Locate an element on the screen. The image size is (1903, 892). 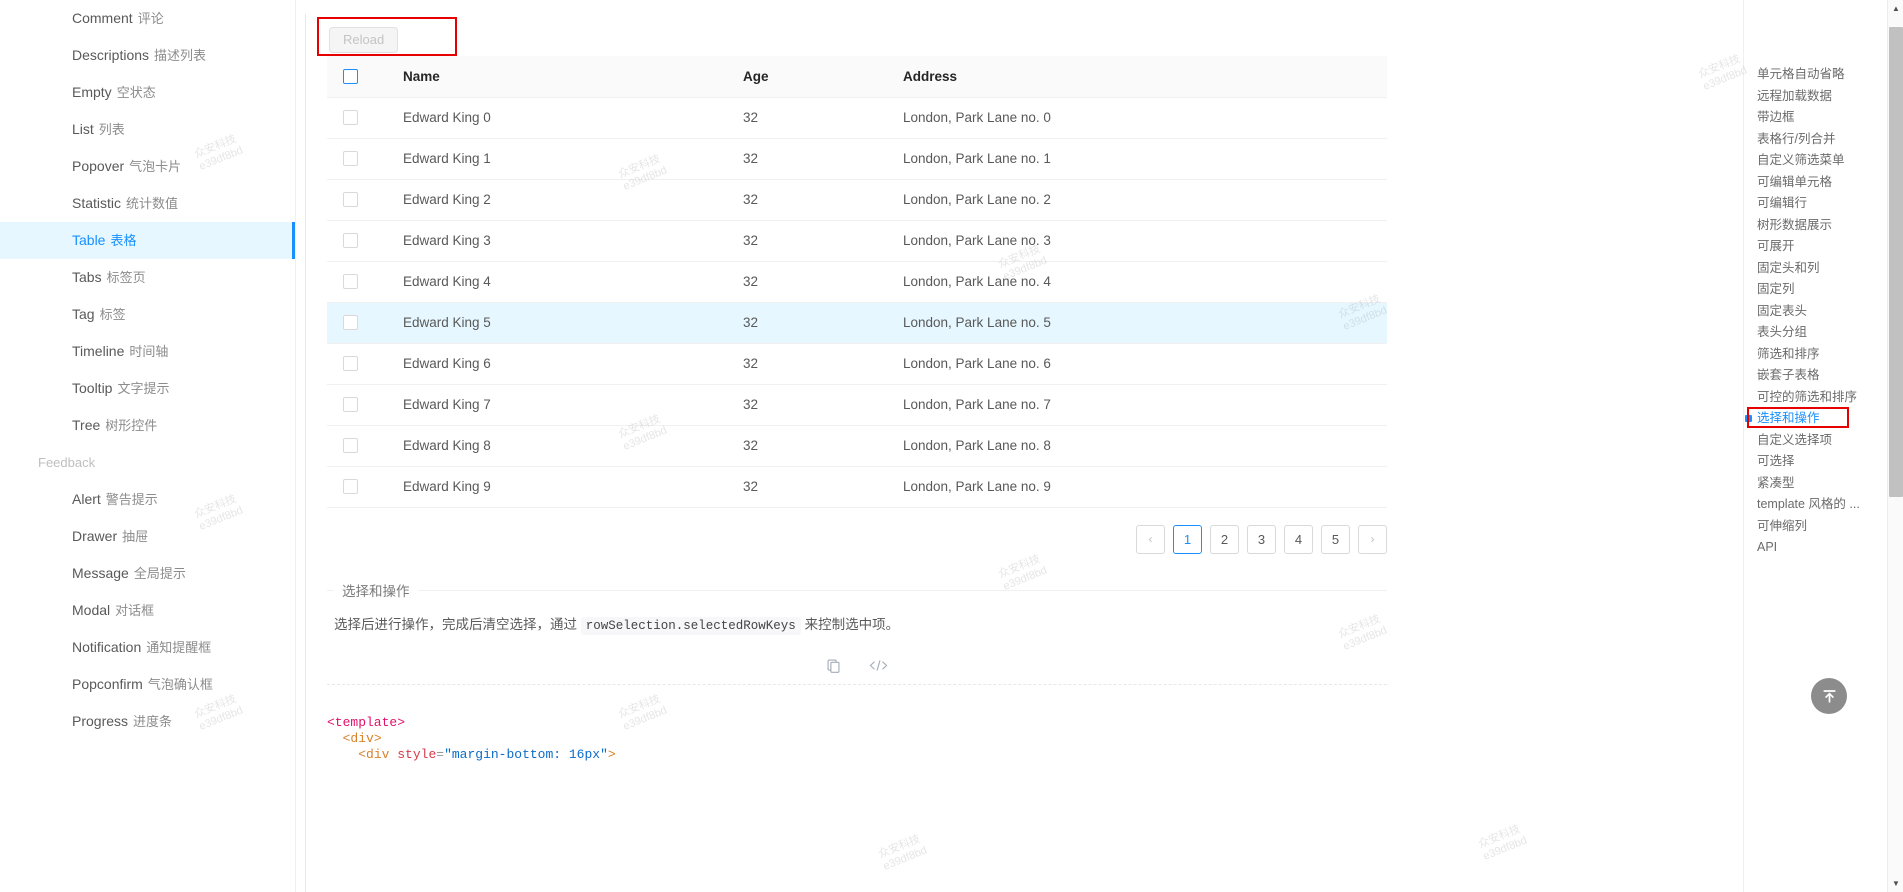
table-row: Edward King 0 32 London, Park Lane no. 0 is located at coordinates (857, 118).